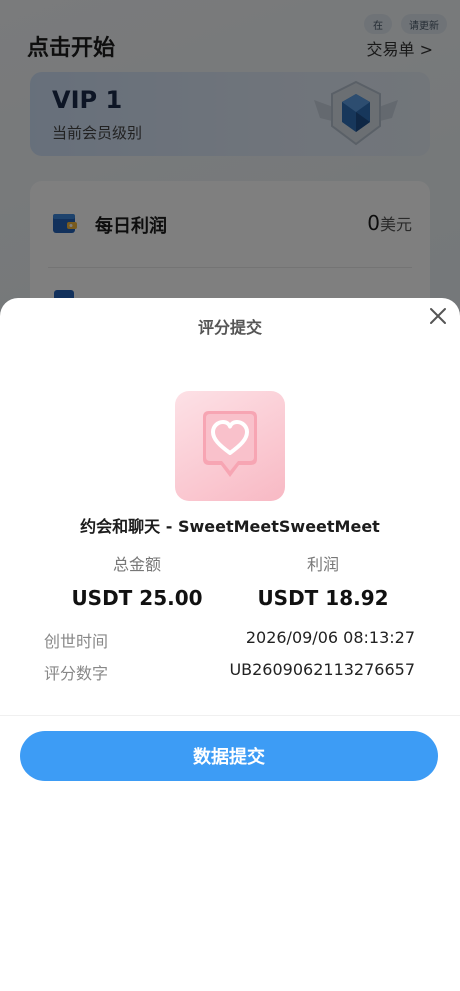  What do you see at coordinates (323, 598) in the screenshot?
I see `profit-value: USDT 18.92` at bounding box center [323, 598].